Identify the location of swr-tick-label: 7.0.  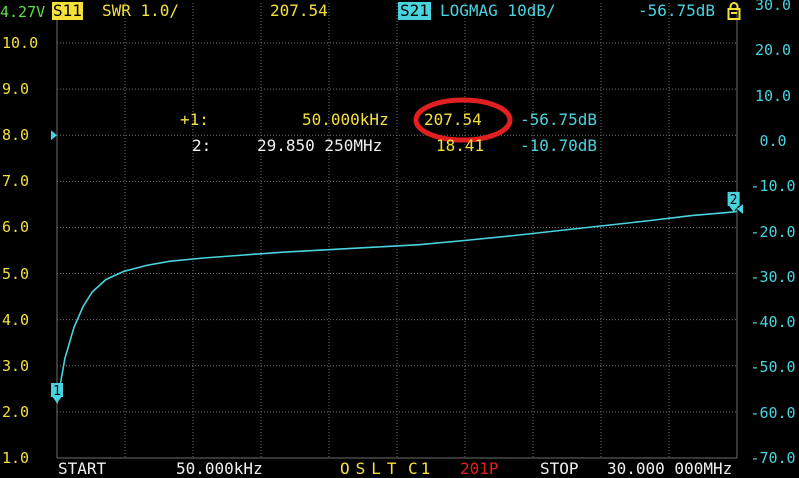
(16, 181).